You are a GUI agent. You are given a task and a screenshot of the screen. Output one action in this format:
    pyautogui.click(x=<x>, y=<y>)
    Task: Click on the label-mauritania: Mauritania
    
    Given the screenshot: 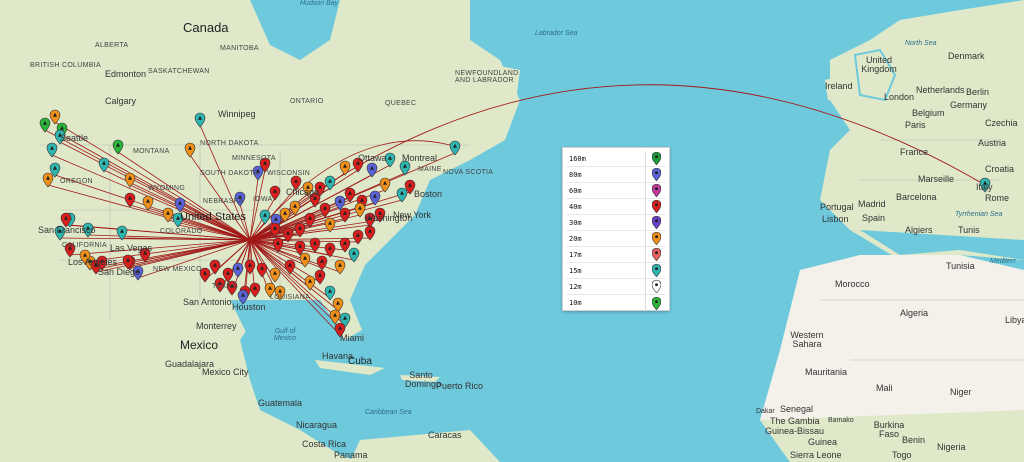 What is the action you would take?
    pyautogui.click(x=826, y=372)
    